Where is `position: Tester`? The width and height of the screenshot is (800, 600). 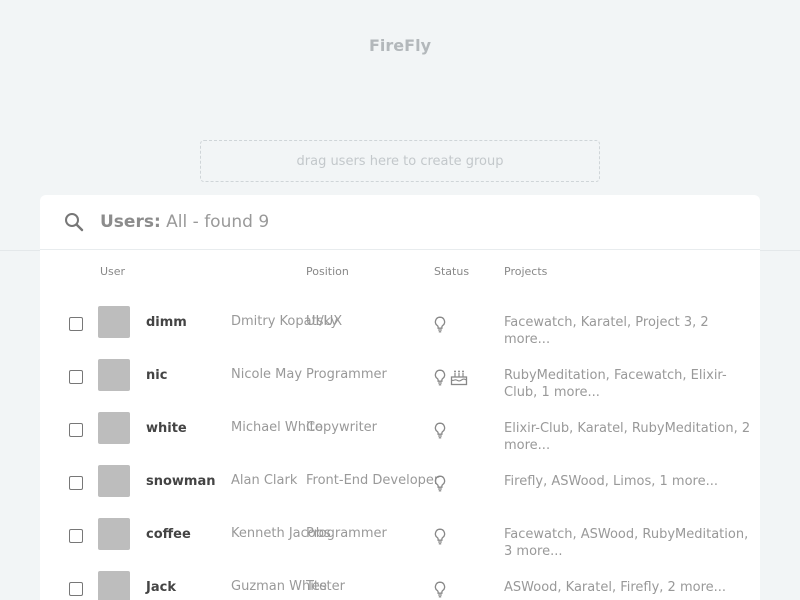 position: Tester is located at coordinates (325, 586).